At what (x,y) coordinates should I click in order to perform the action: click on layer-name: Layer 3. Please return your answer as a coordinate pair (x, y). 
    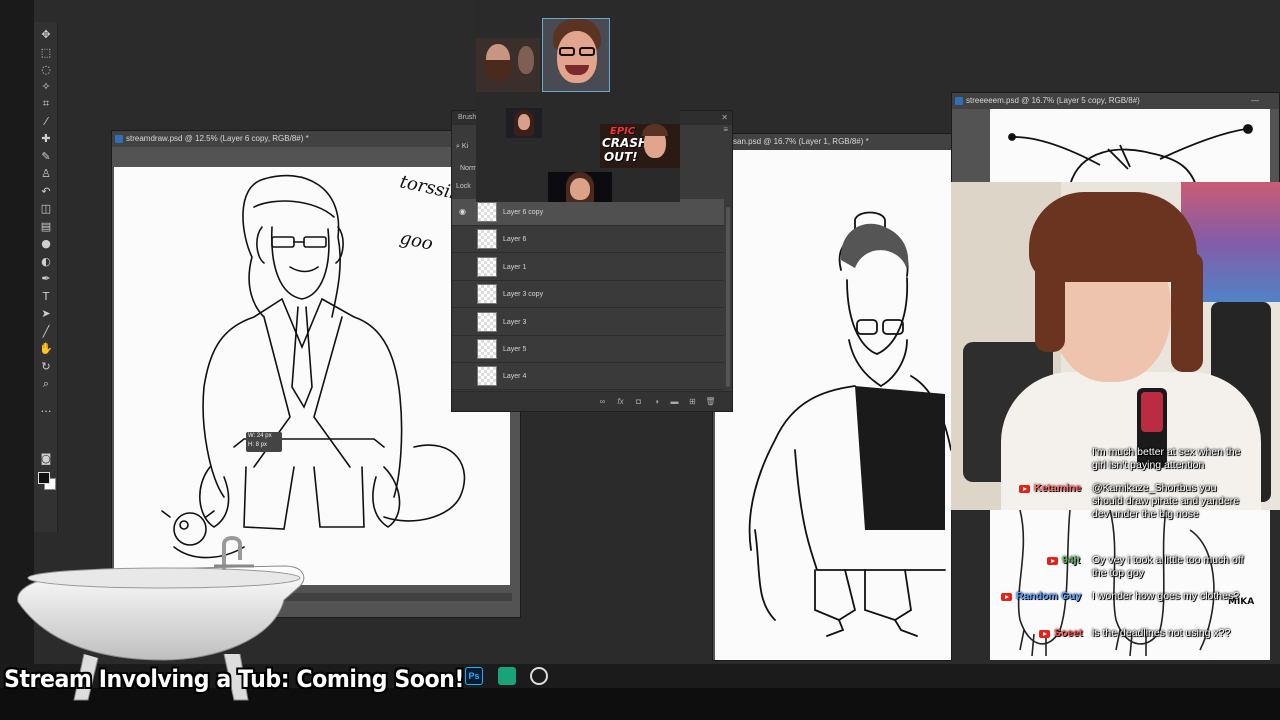
    Looking at the image, I should click on (515, 322).